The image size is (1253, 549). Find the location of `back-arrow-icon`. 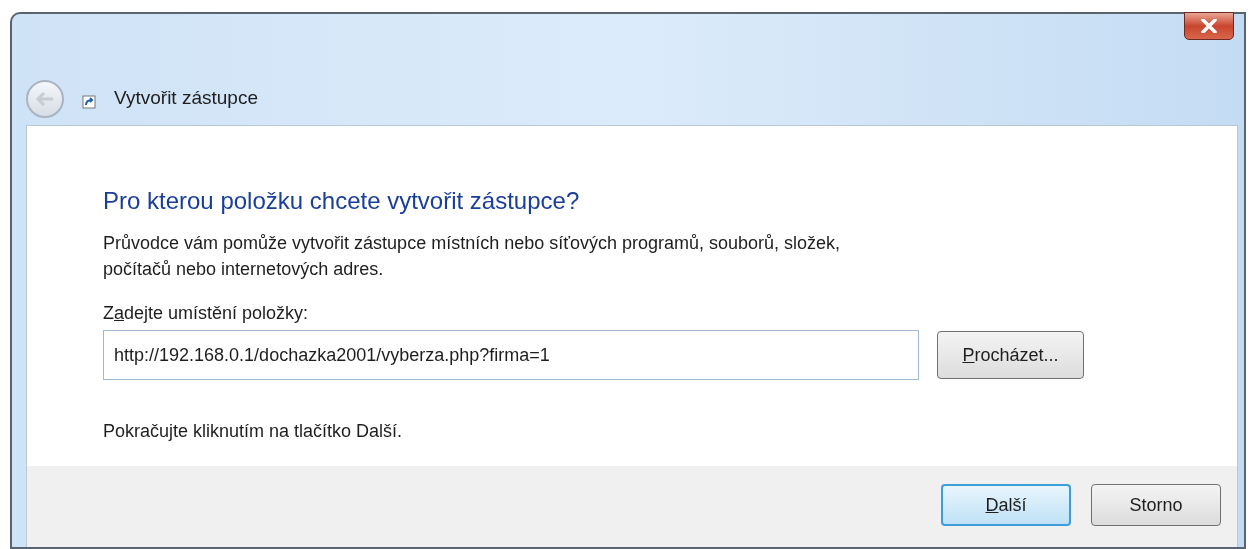

back-arrow-icon is located at coordinates (45, 98).